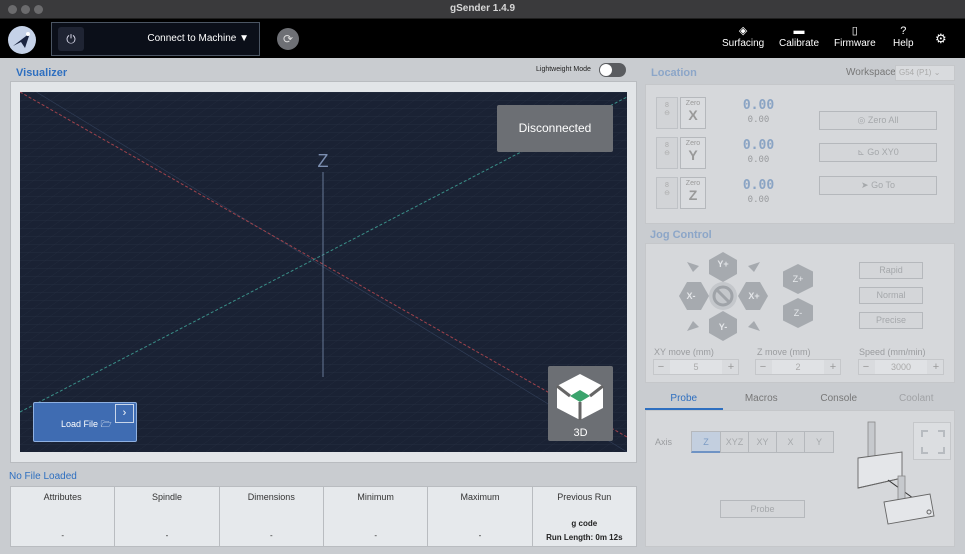 Image resolution: width=965 pixels, height=554 pixels. Describe the element at coordinates (63, 516) in the screenshot. I see `file-attributes-cell: Attributes -` at that location.